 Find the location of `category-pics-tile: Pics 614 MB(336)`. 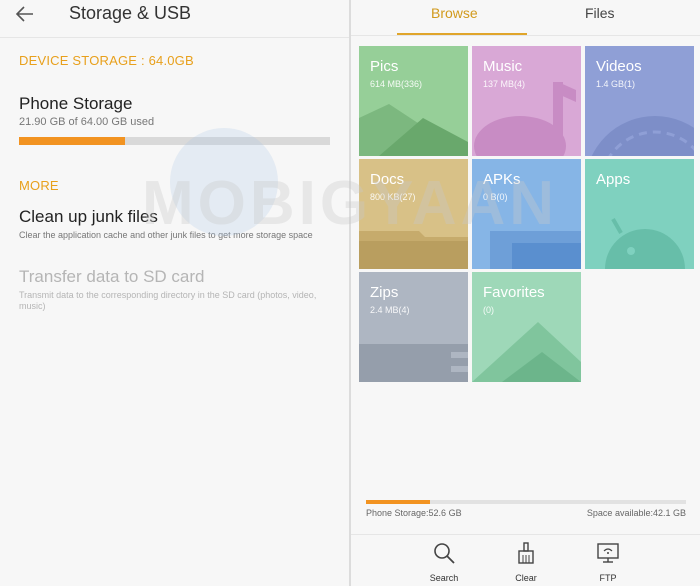

category-pics-tile: Pics 614 MB(336) is located at coordinates (413, 101).